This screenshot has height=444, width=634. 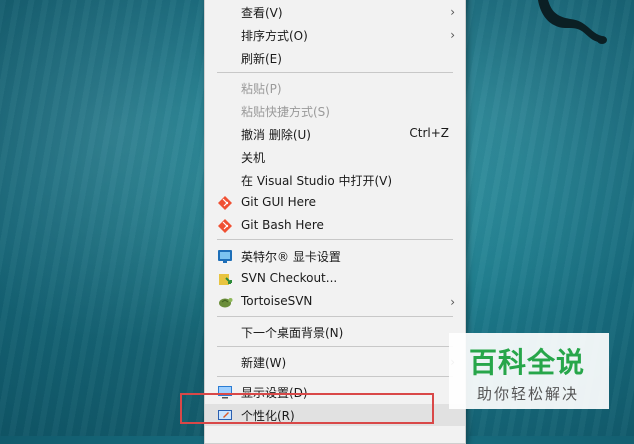 What do you see at coordinates (335, 203) in the screenshot?
I see `menu-item-git-gui: Git GUI Here` at bounding box center [335, 203].